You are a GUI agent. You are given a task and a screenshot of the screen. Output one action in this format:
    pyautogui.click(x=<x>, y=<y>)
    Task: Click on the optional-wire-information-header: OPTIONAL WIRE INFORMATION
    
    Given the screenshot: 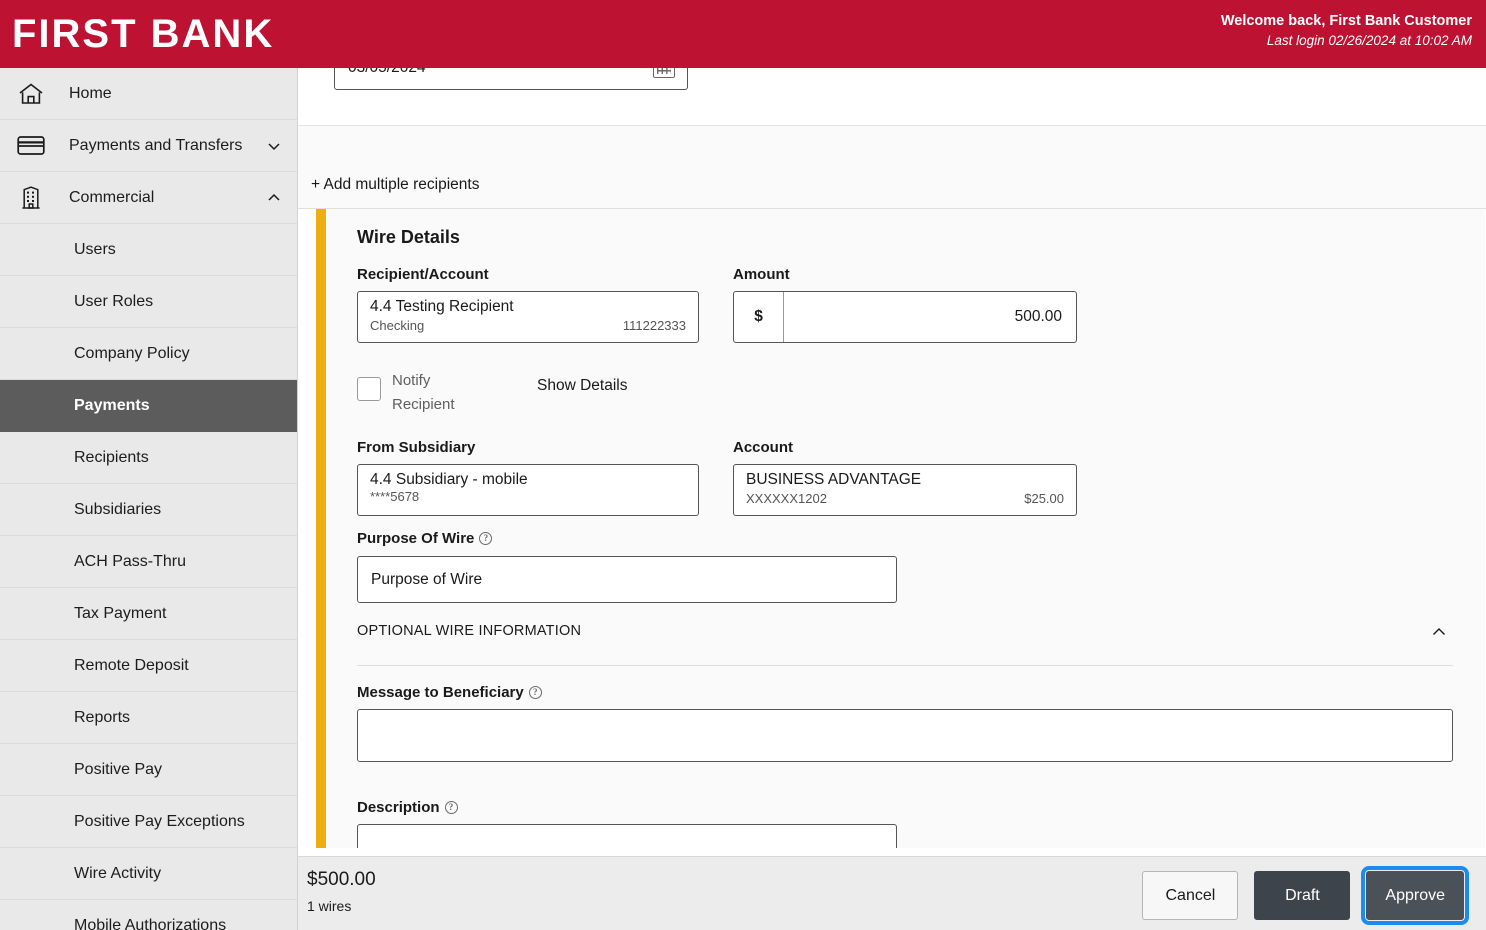 What is the action you would take?
    pyautogui.click(x=905, y=644)
    